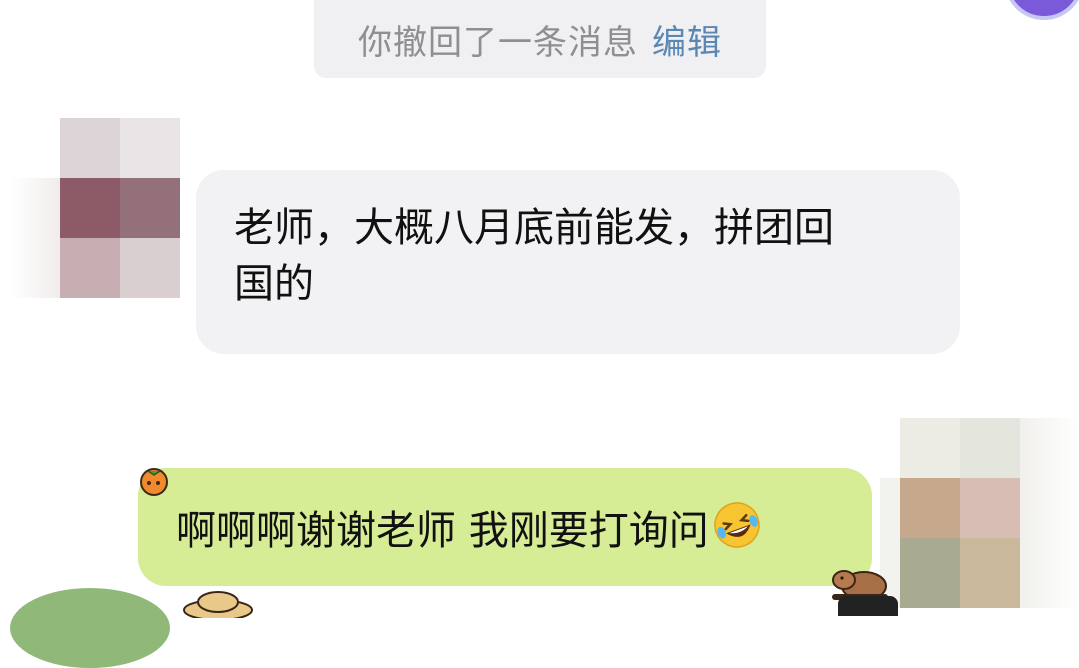  I want to click on outgoing-message-text: 啊啊啊谢谢老师 我刚要打询问, so click(442, 531).